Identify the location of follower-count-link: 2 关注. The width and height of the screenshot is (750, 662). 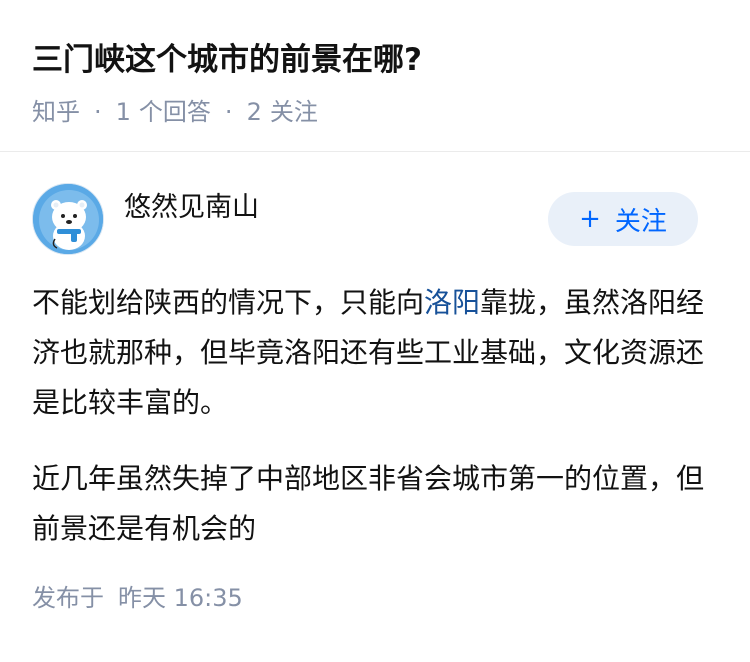
(282, 112).